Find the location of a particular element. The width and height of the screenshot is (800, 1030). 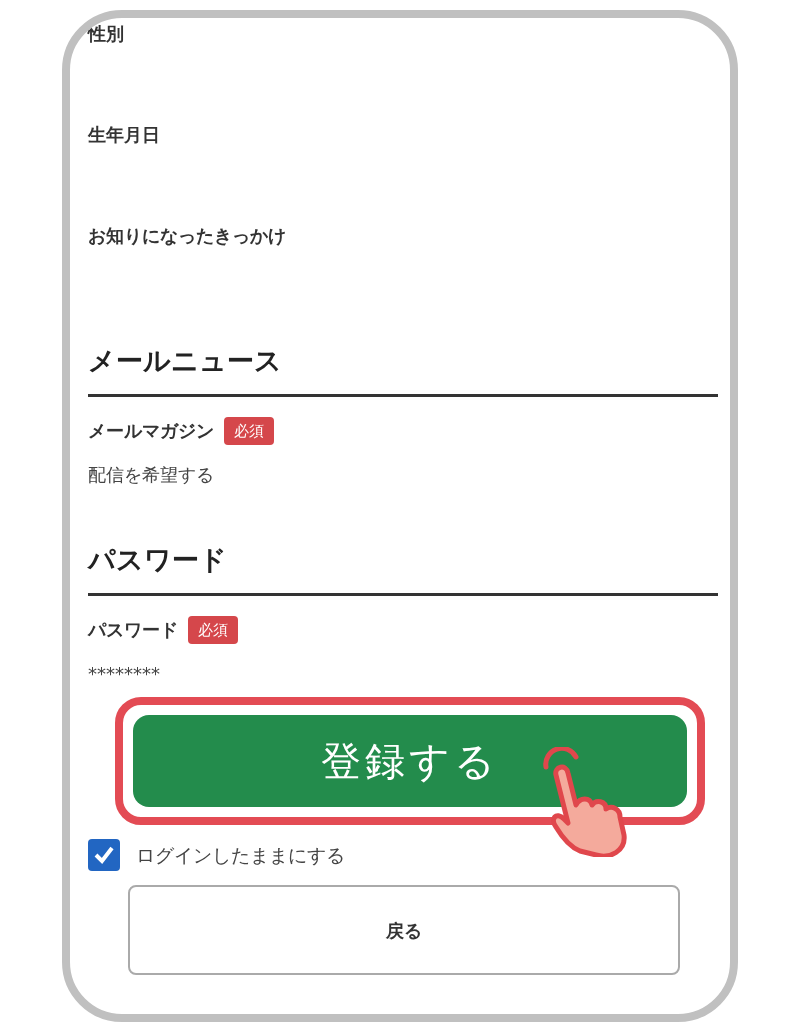

back-button: 戻る is located at coordinates (404, 930).